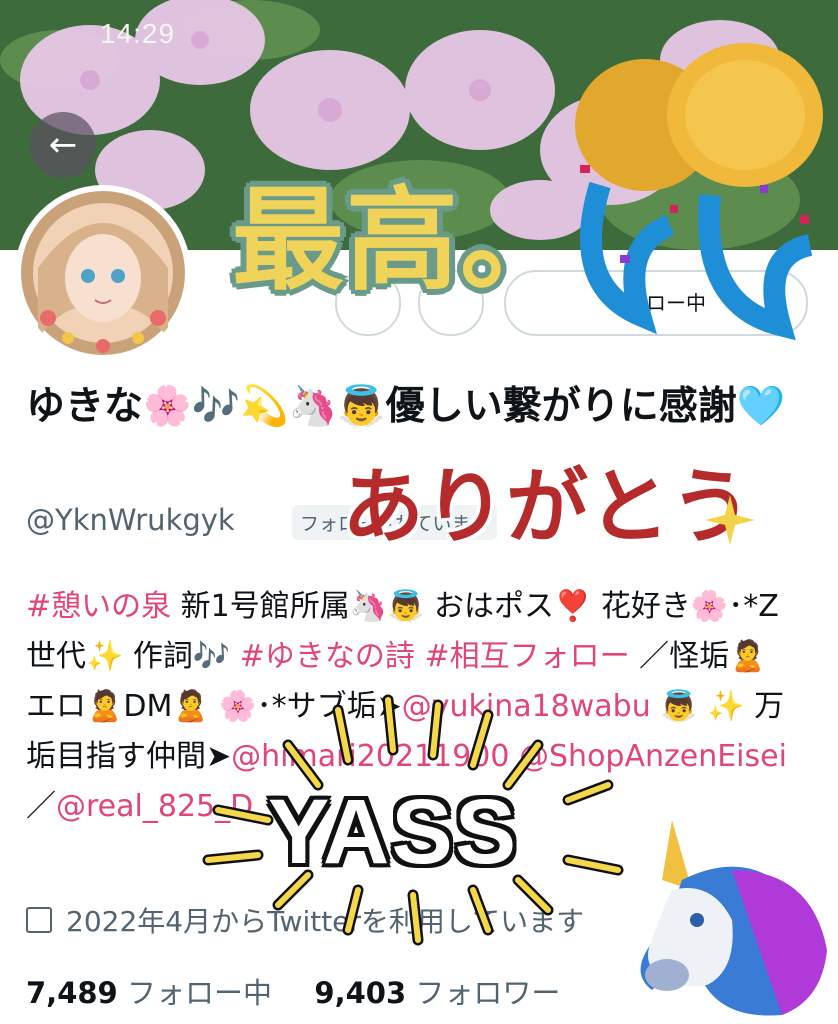 This screenshot has height=1024, width=838. I want to click on follow-stats: 7,489 フォロー中 9,403 フォロワー, so click(293, 991).